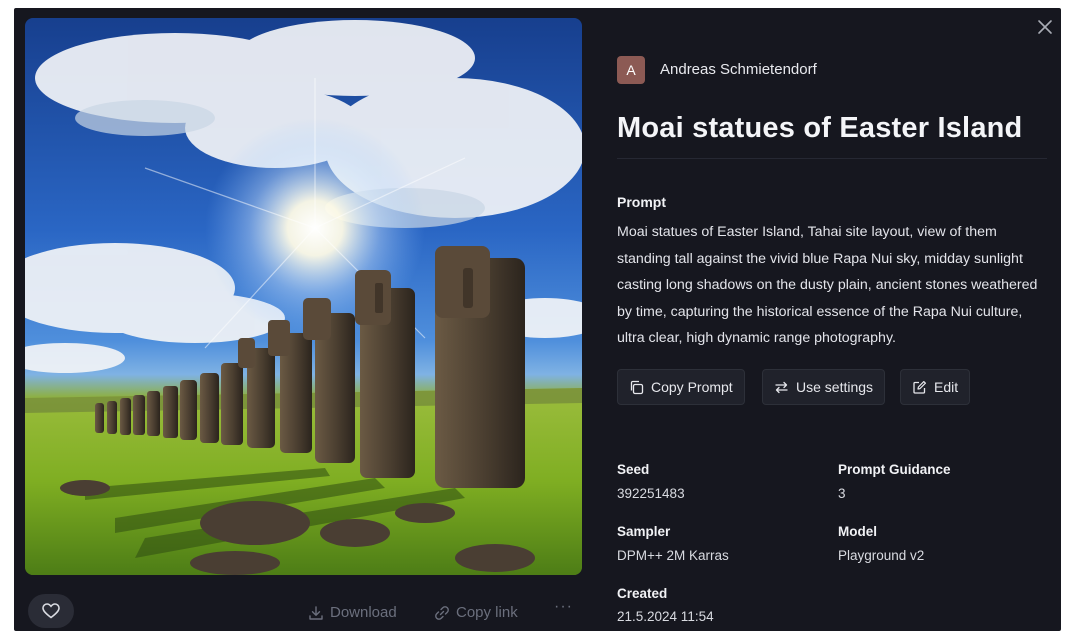 The width and height of the screenshot is (1066, 631). I want to click on edit-icon, so click(919, 387).